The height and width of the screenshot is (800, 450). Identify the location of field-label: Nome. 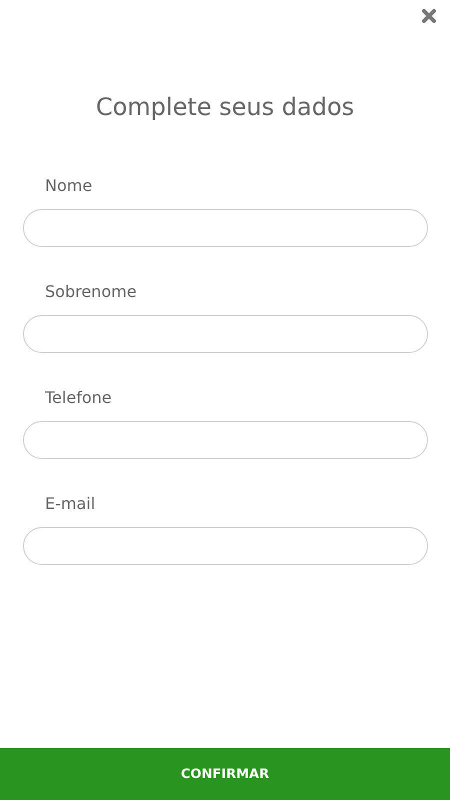
(68, 186).